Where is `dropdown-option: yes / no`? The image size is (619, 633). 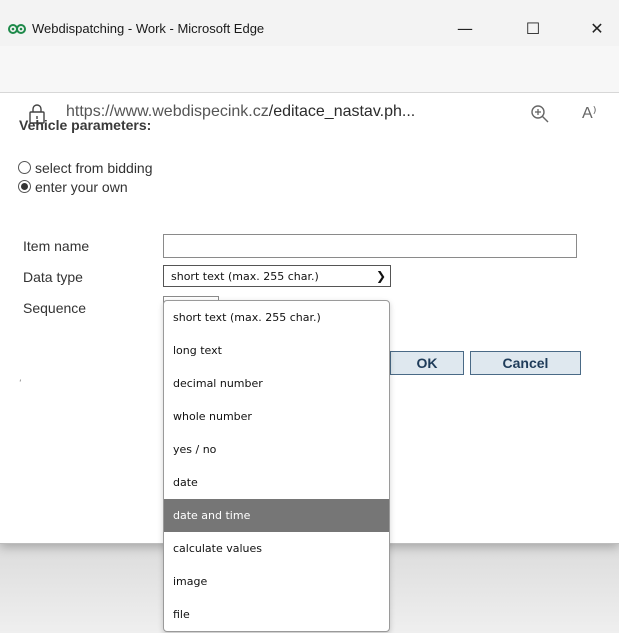
dropdown-option: yes / no is located at coordinates (276, 449).